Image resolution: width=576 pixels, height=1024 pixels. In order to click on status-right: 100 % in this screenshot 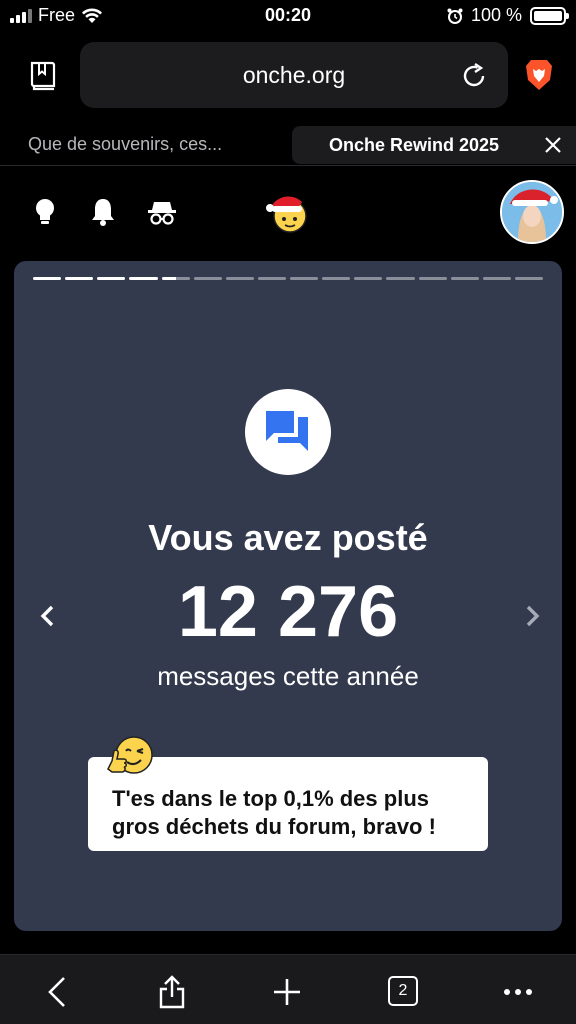, I will do `click(508, 15)`.